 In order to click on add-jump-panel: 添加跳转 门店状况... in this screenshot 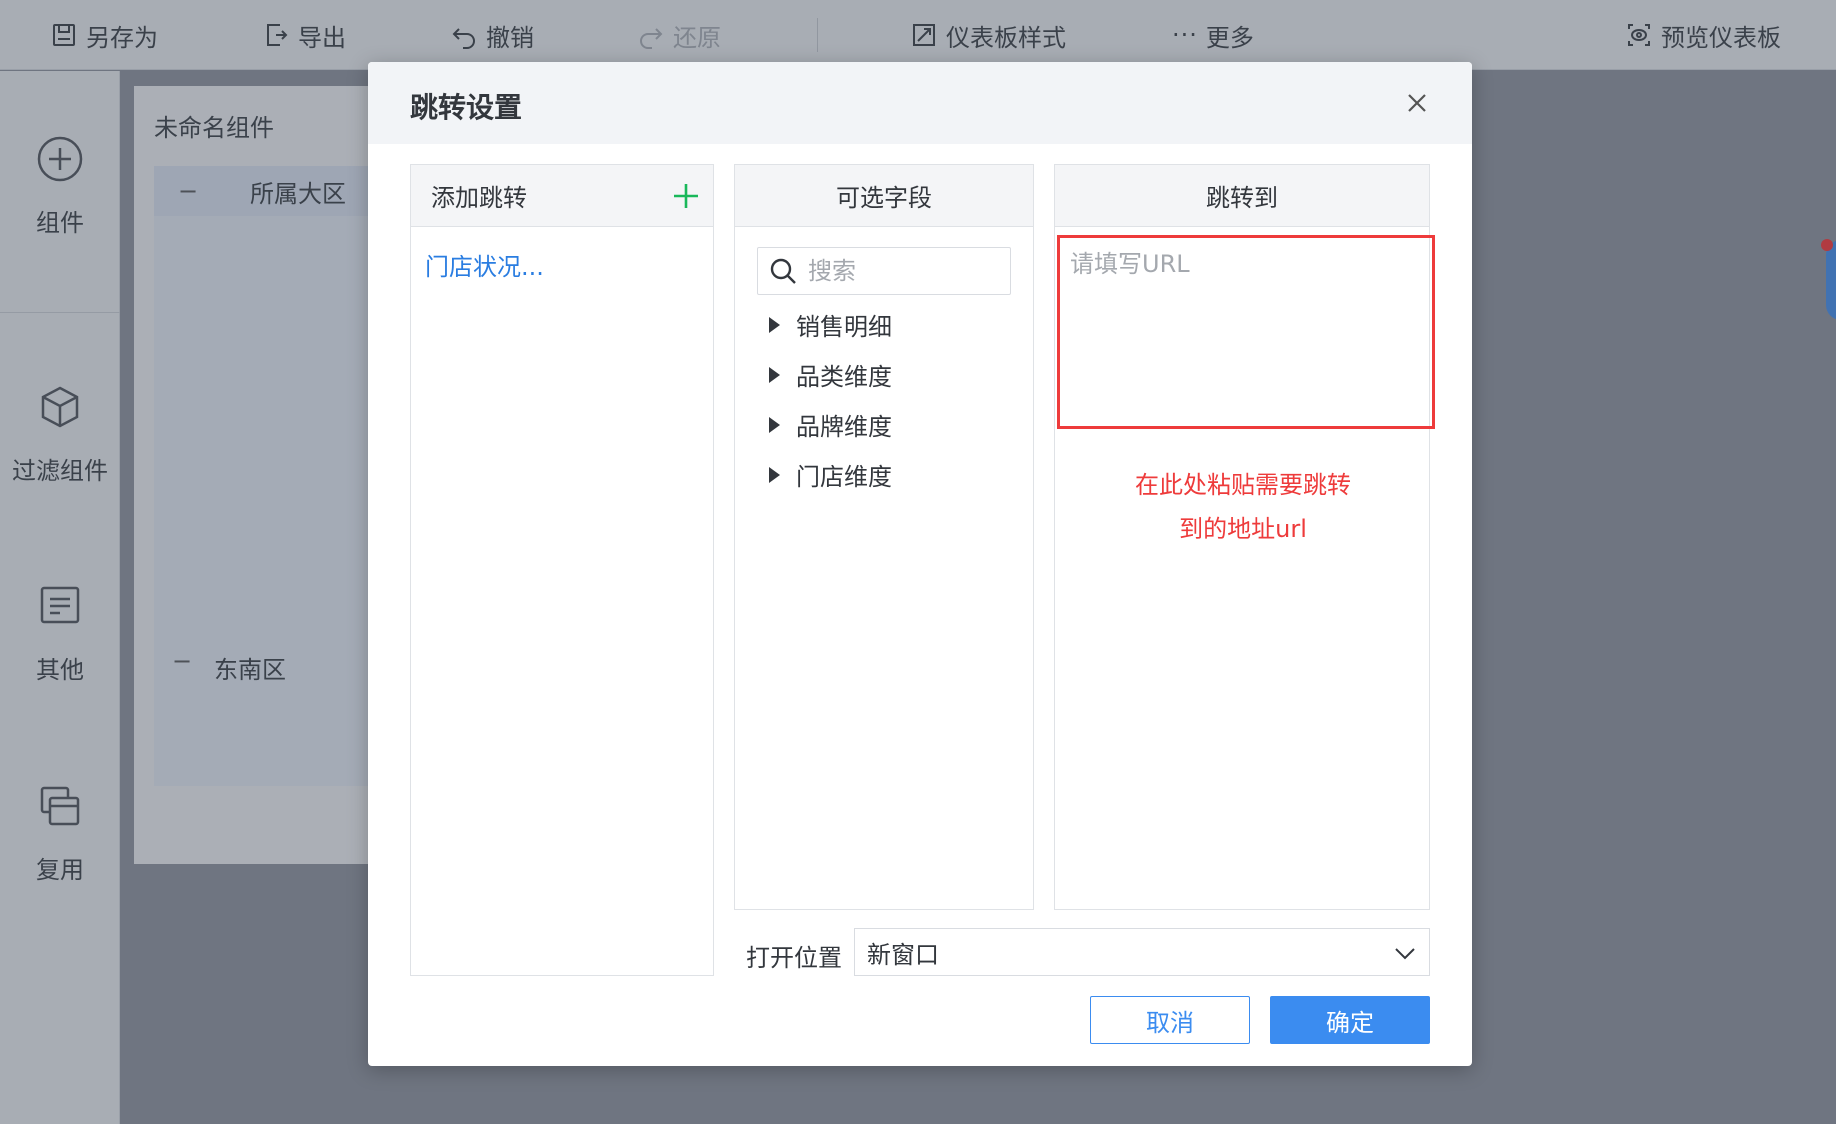, I will do `click(562, 570)`.